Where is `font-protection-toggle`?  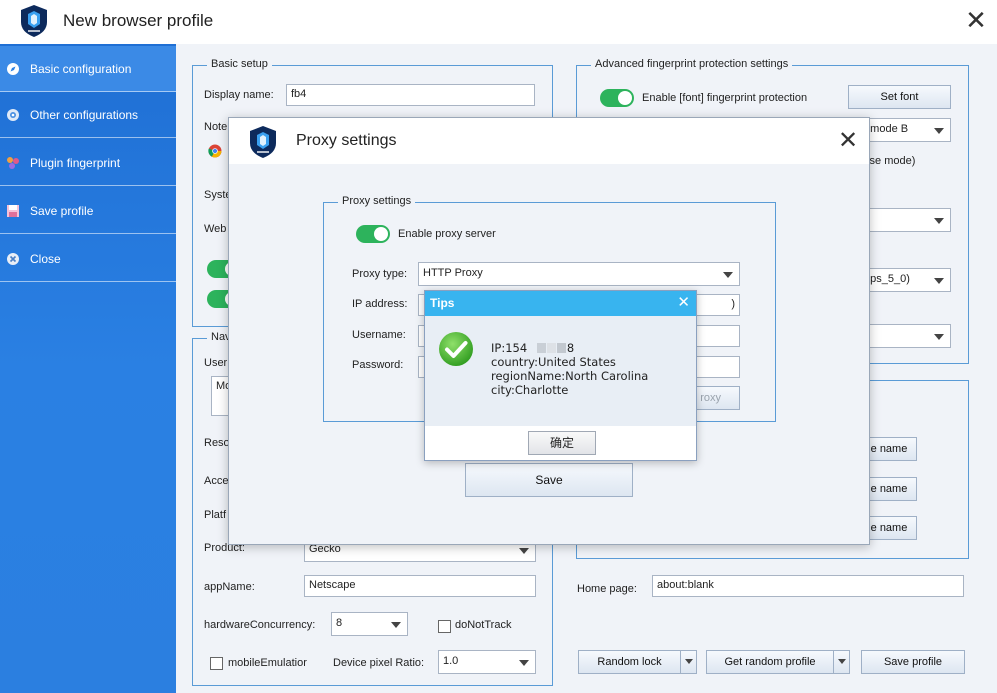 font-protection-toggle is located at coordinates (617, 98).